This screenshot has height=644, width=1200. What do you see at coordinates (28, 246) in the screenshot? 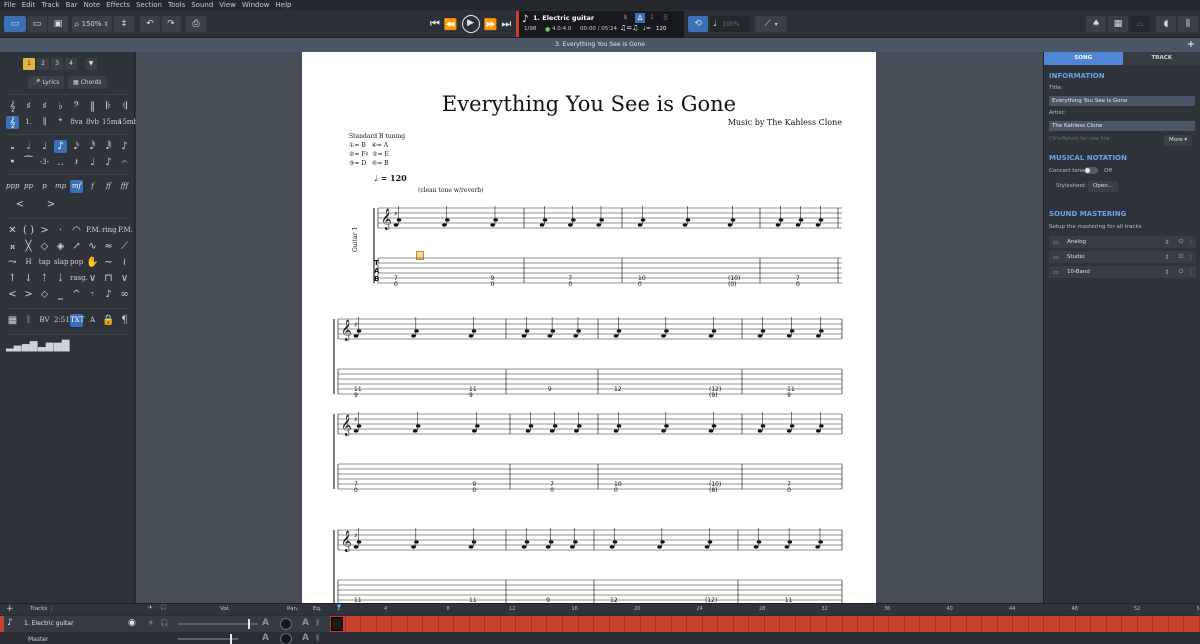
I see `cross-icon: ╳` at bounding box center [28, 246].